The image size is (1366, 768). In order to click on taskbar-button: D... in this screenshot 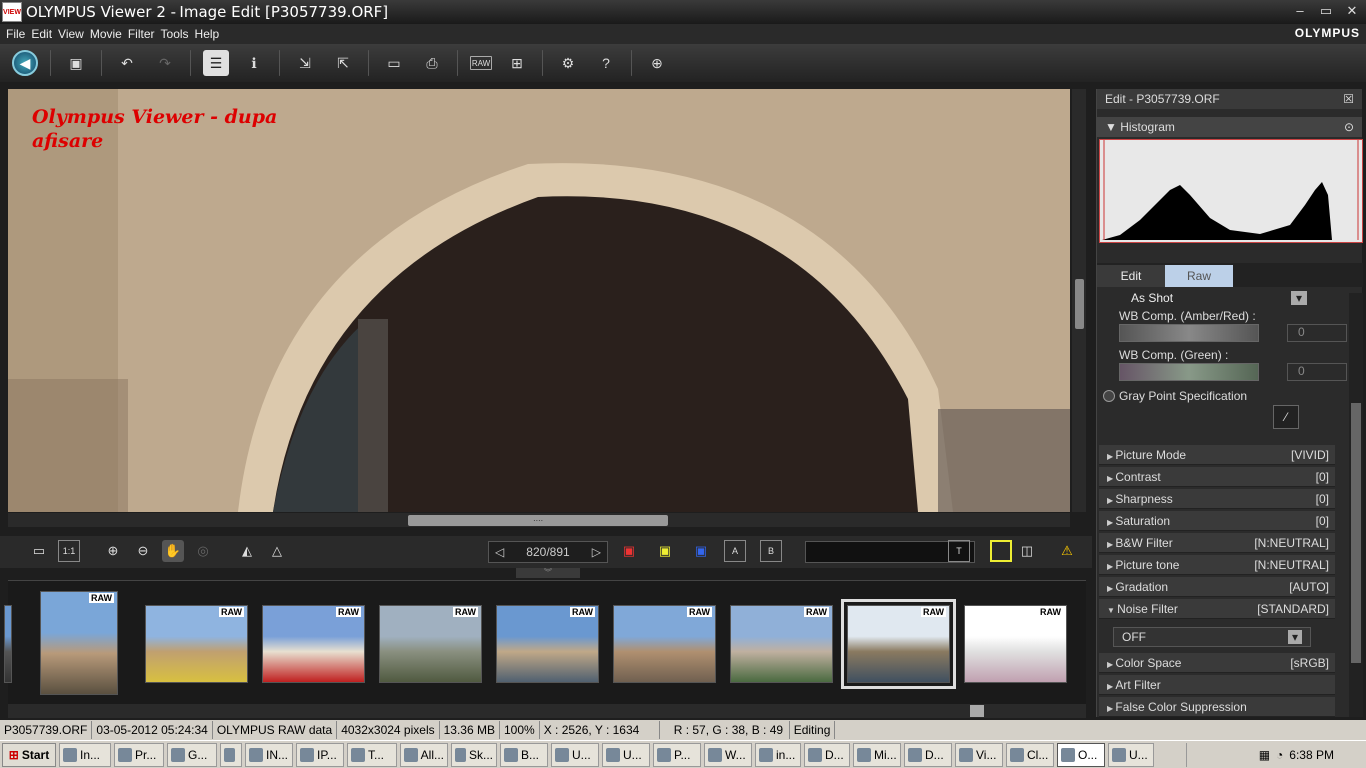, I will do `click(928, 754)`.